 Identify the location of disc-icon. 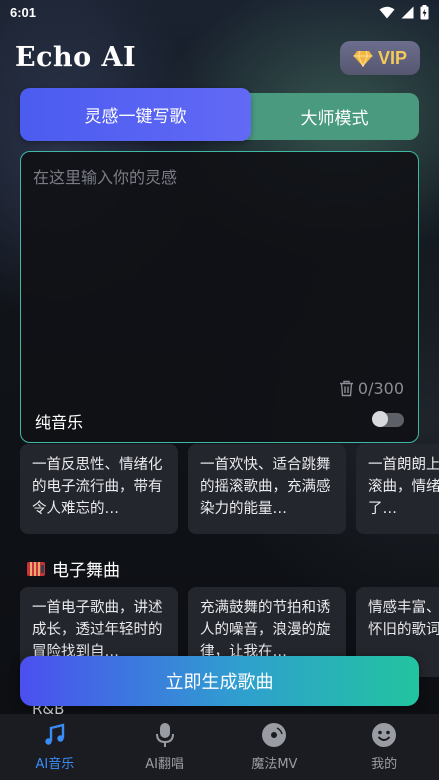
(274, 735).